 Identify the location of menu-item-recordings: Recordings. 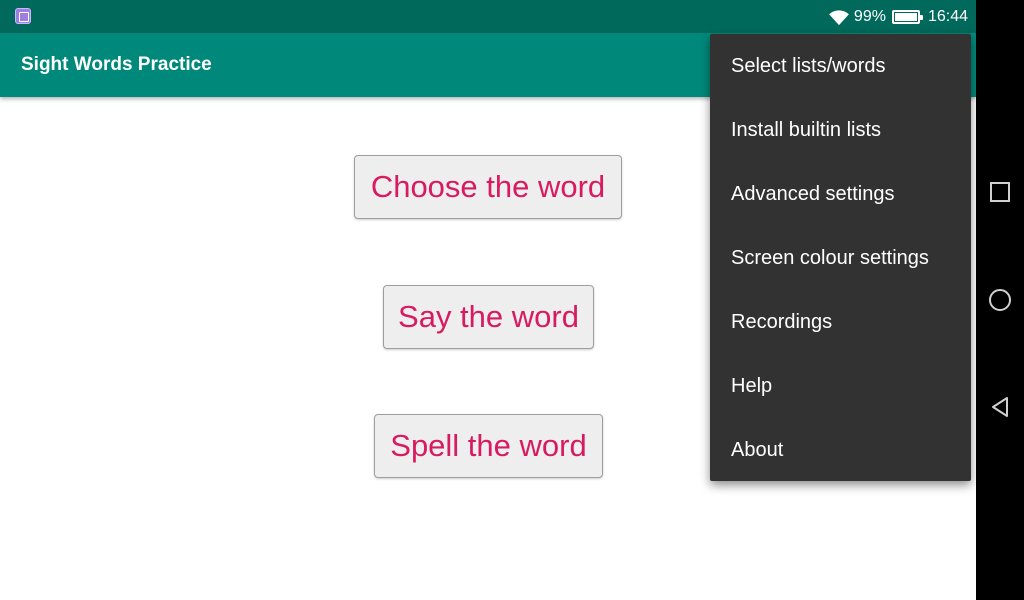
(840, 322).